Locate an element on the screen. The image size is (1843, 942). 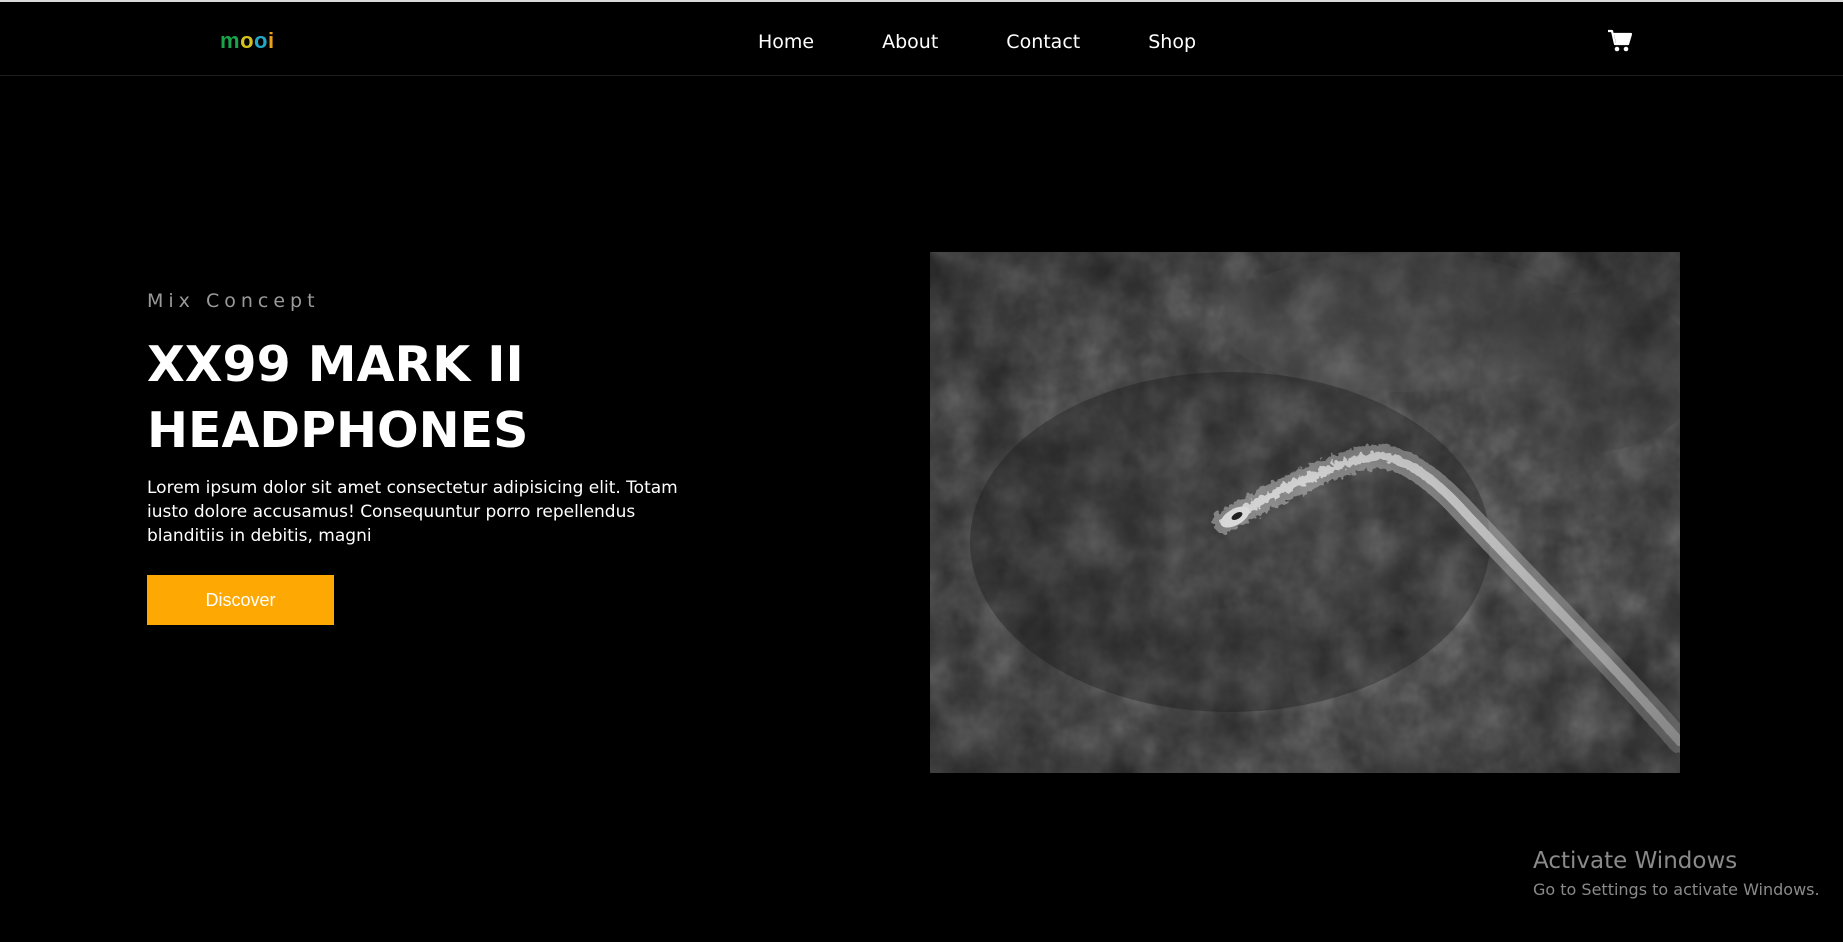
discover-button: Discover is located at coordinates (240, 600).